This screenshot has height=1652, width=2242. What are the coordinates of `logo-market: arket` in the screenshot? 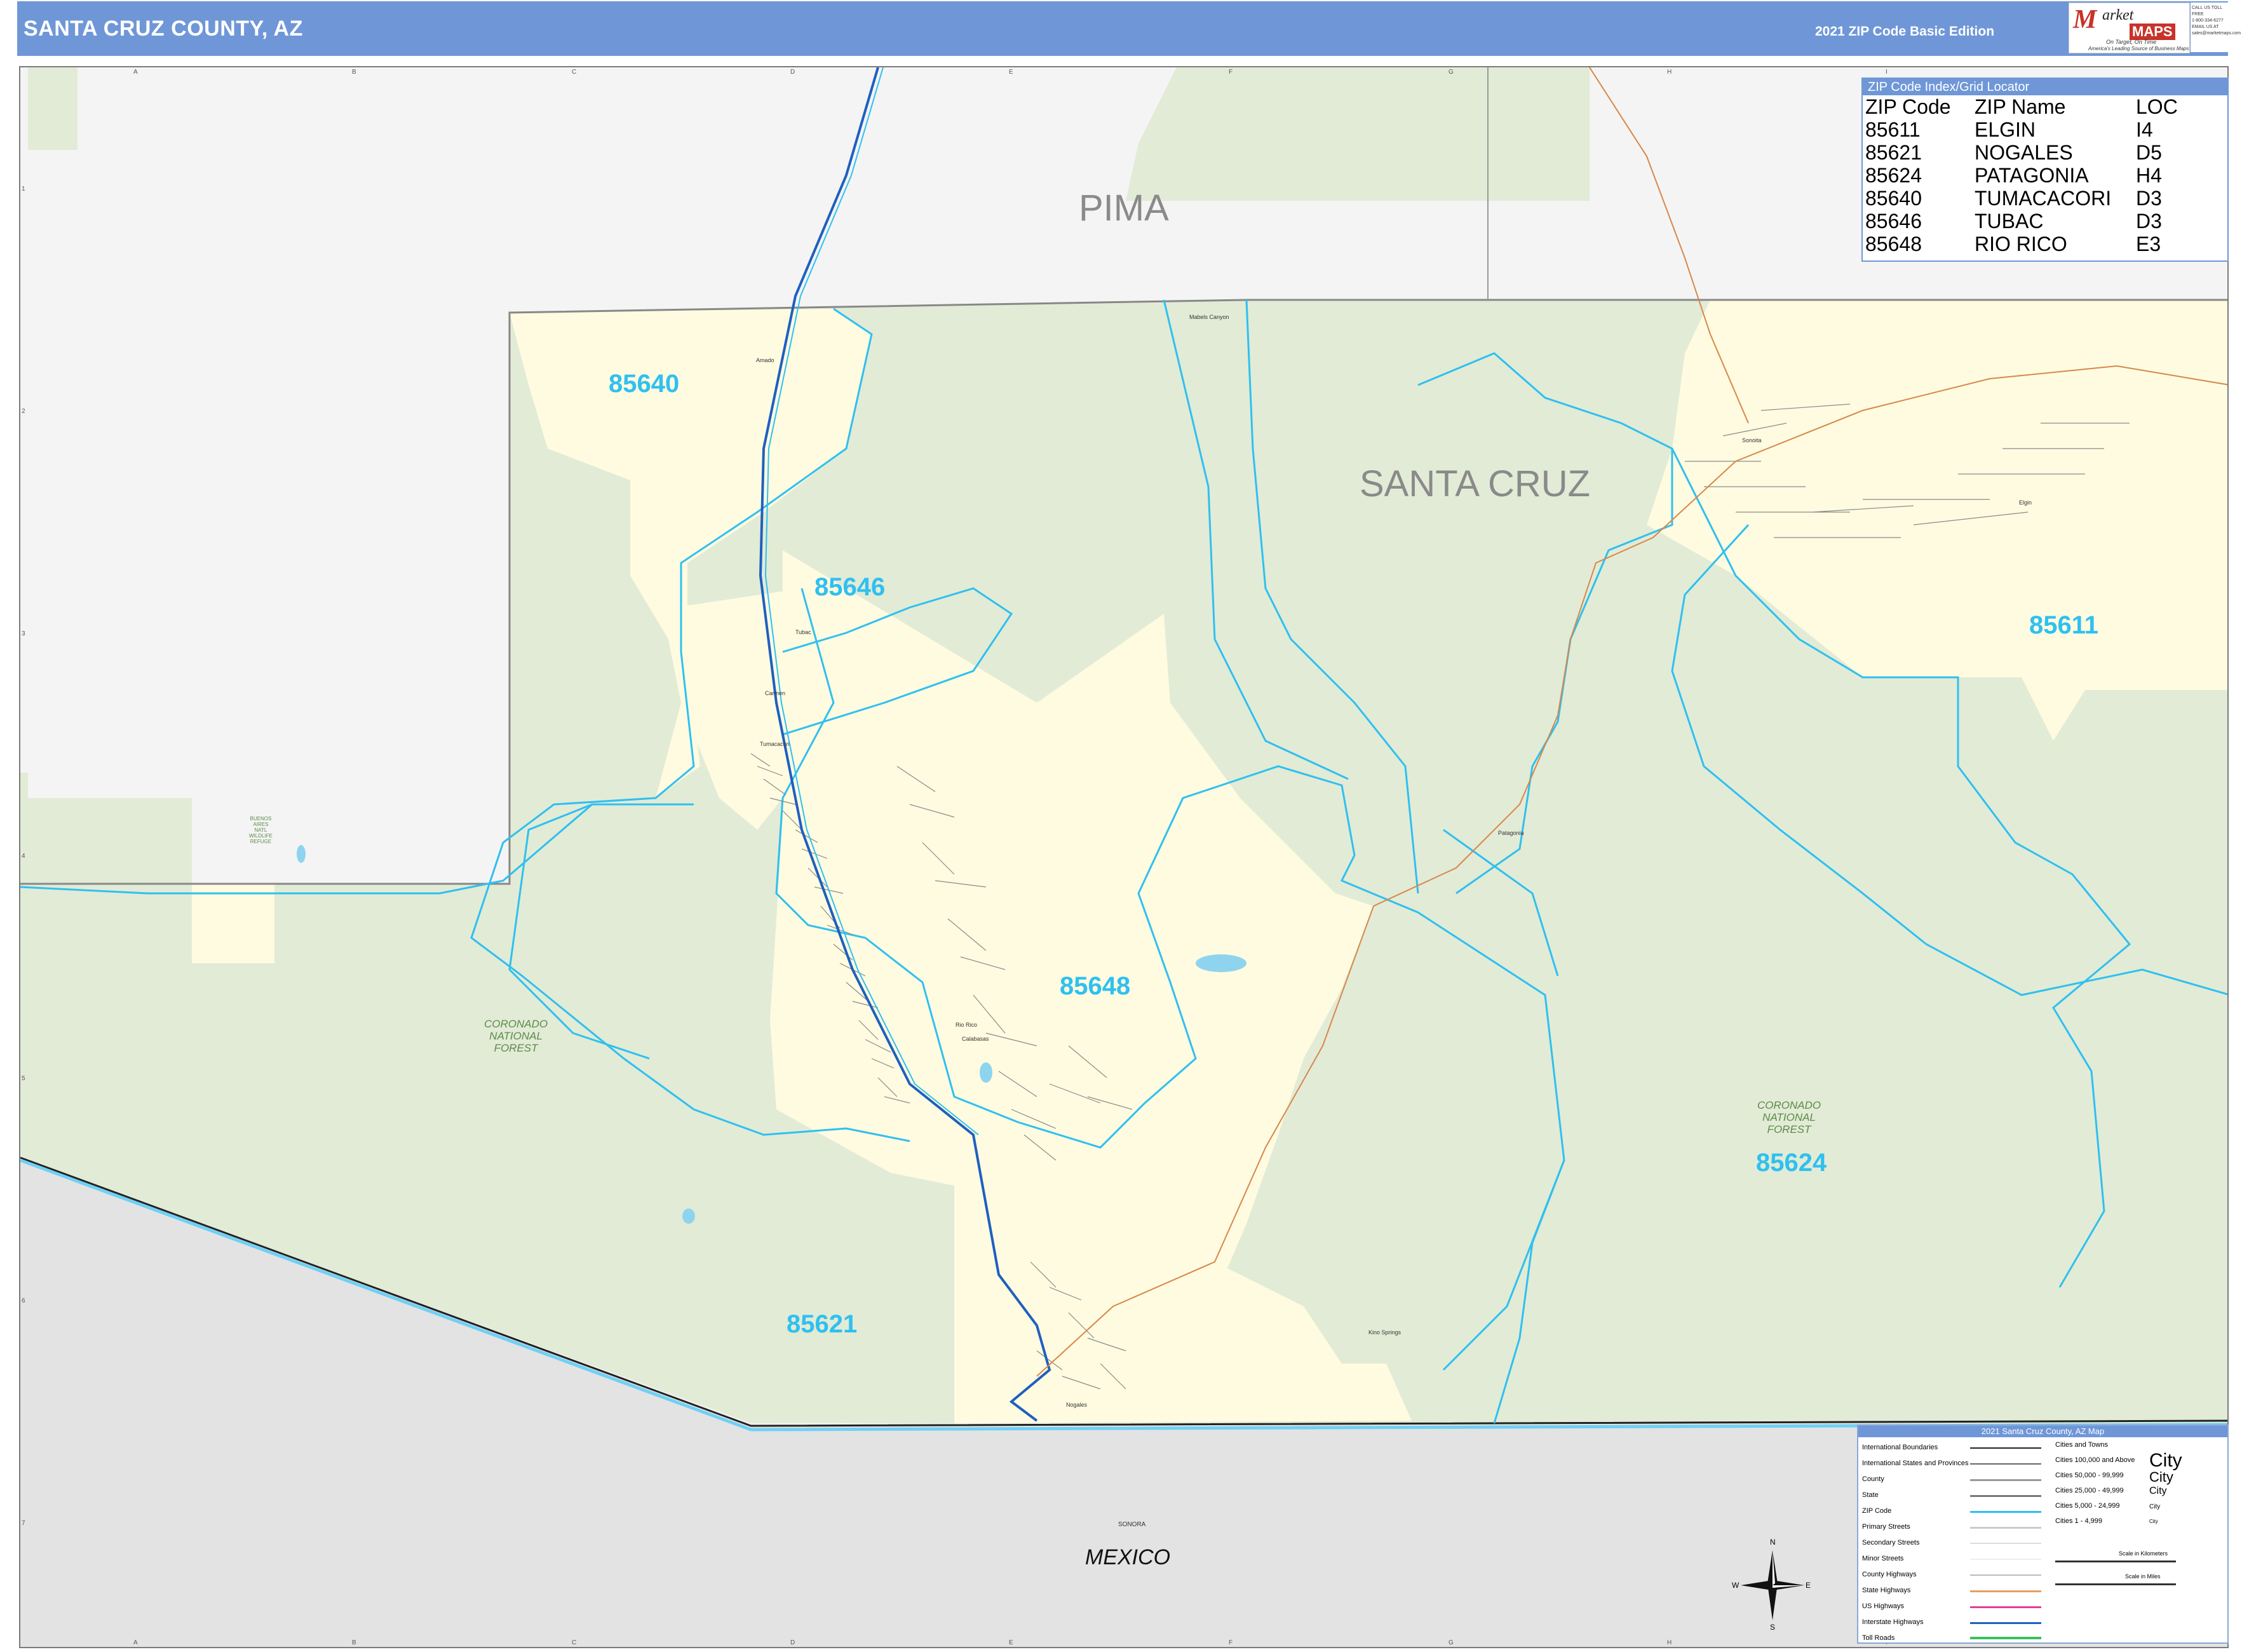 It's located at (2118, 16).